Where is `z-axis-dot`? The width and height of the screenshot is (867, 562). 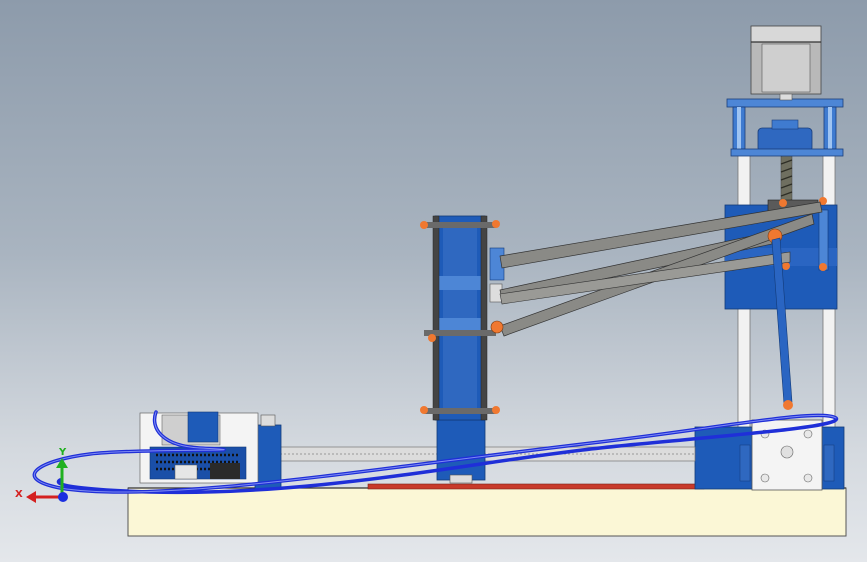 z-axis-dot is located at coordinates (63, 497).